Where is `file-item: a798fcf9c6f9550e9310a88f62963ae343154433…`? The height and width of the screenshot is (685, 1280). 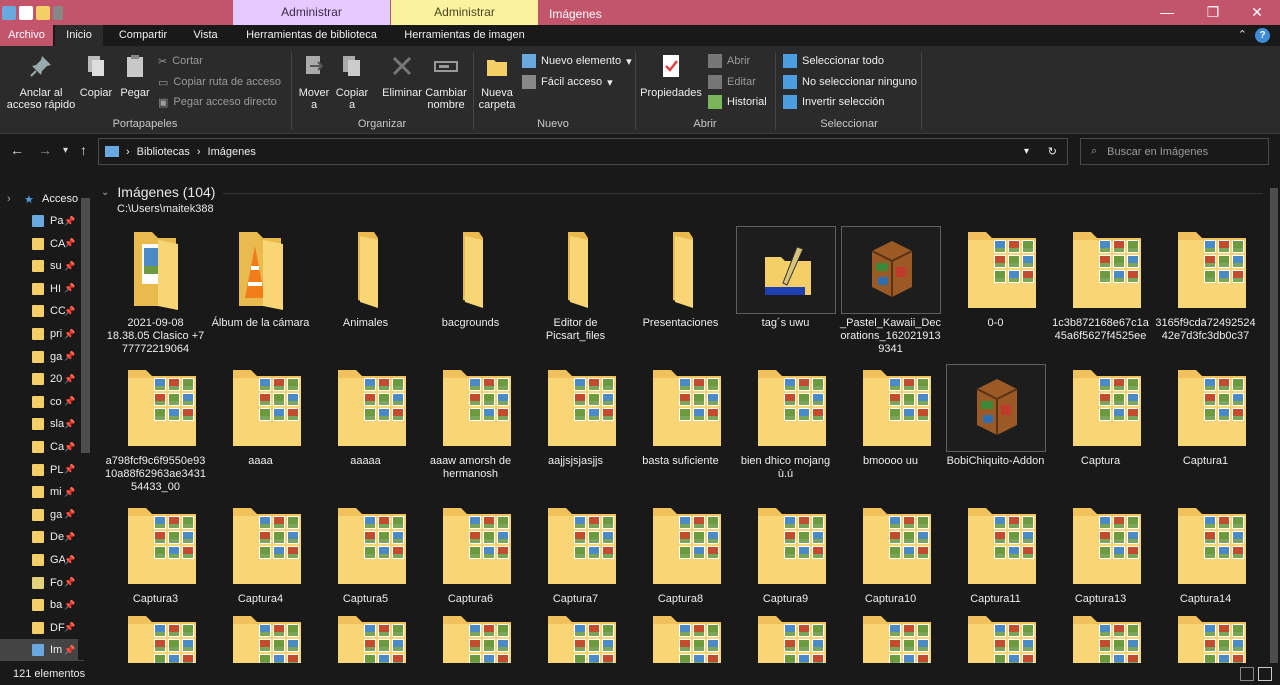 file-item: a798fcf9c6f9550e9310a88f62963ae343154433… is located at coordinates (155, 429).